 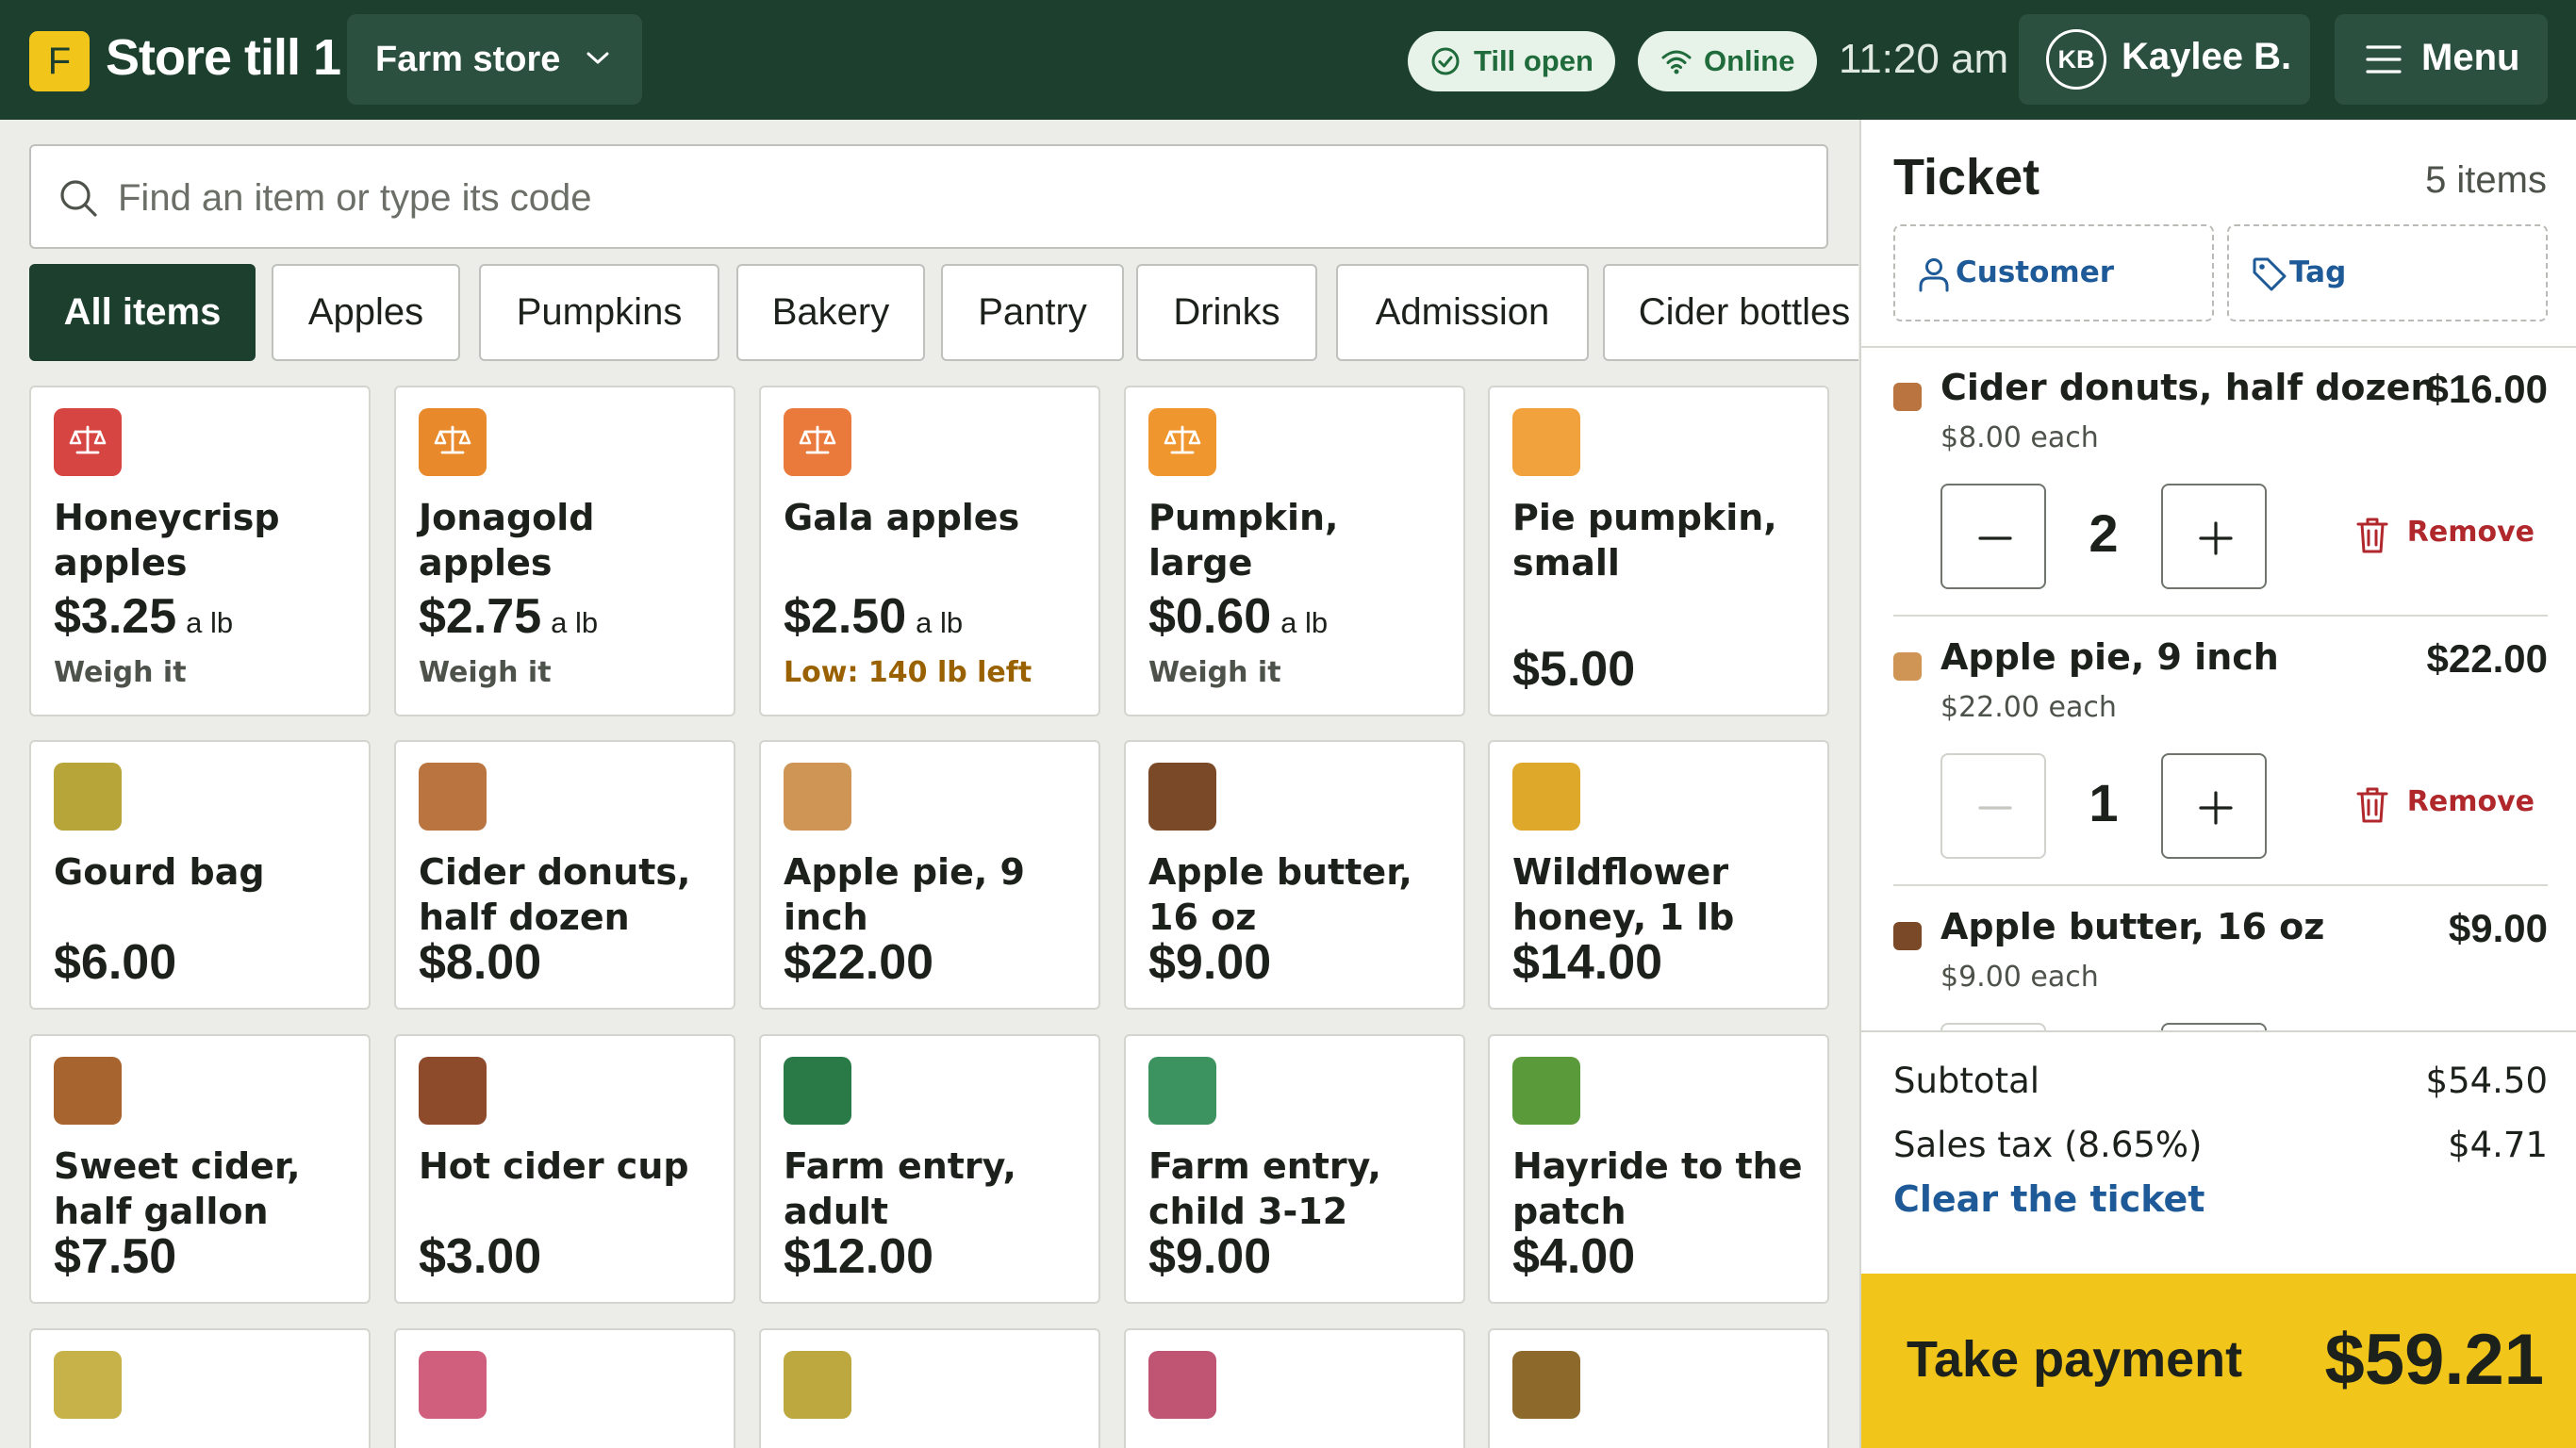 What do you see at coordinates (564, 551) in the screenshot?
I see `item-card: Jonagold apples $2.75 a lb Weigh it` at bounding box center [564, 551].